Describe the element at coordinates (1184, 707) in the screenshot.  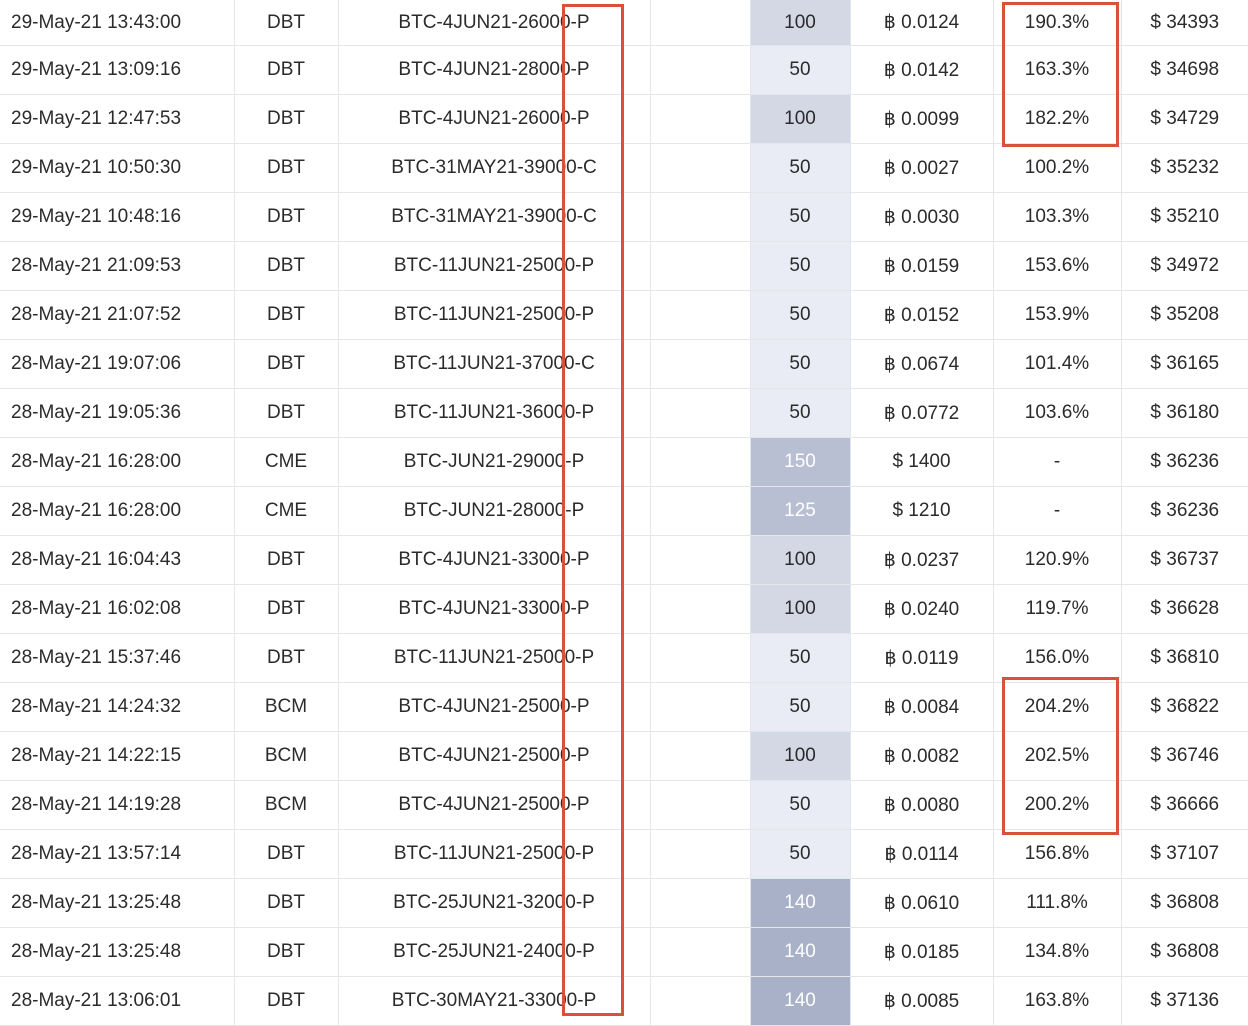
I see `index-price: $ 36822` at that location.